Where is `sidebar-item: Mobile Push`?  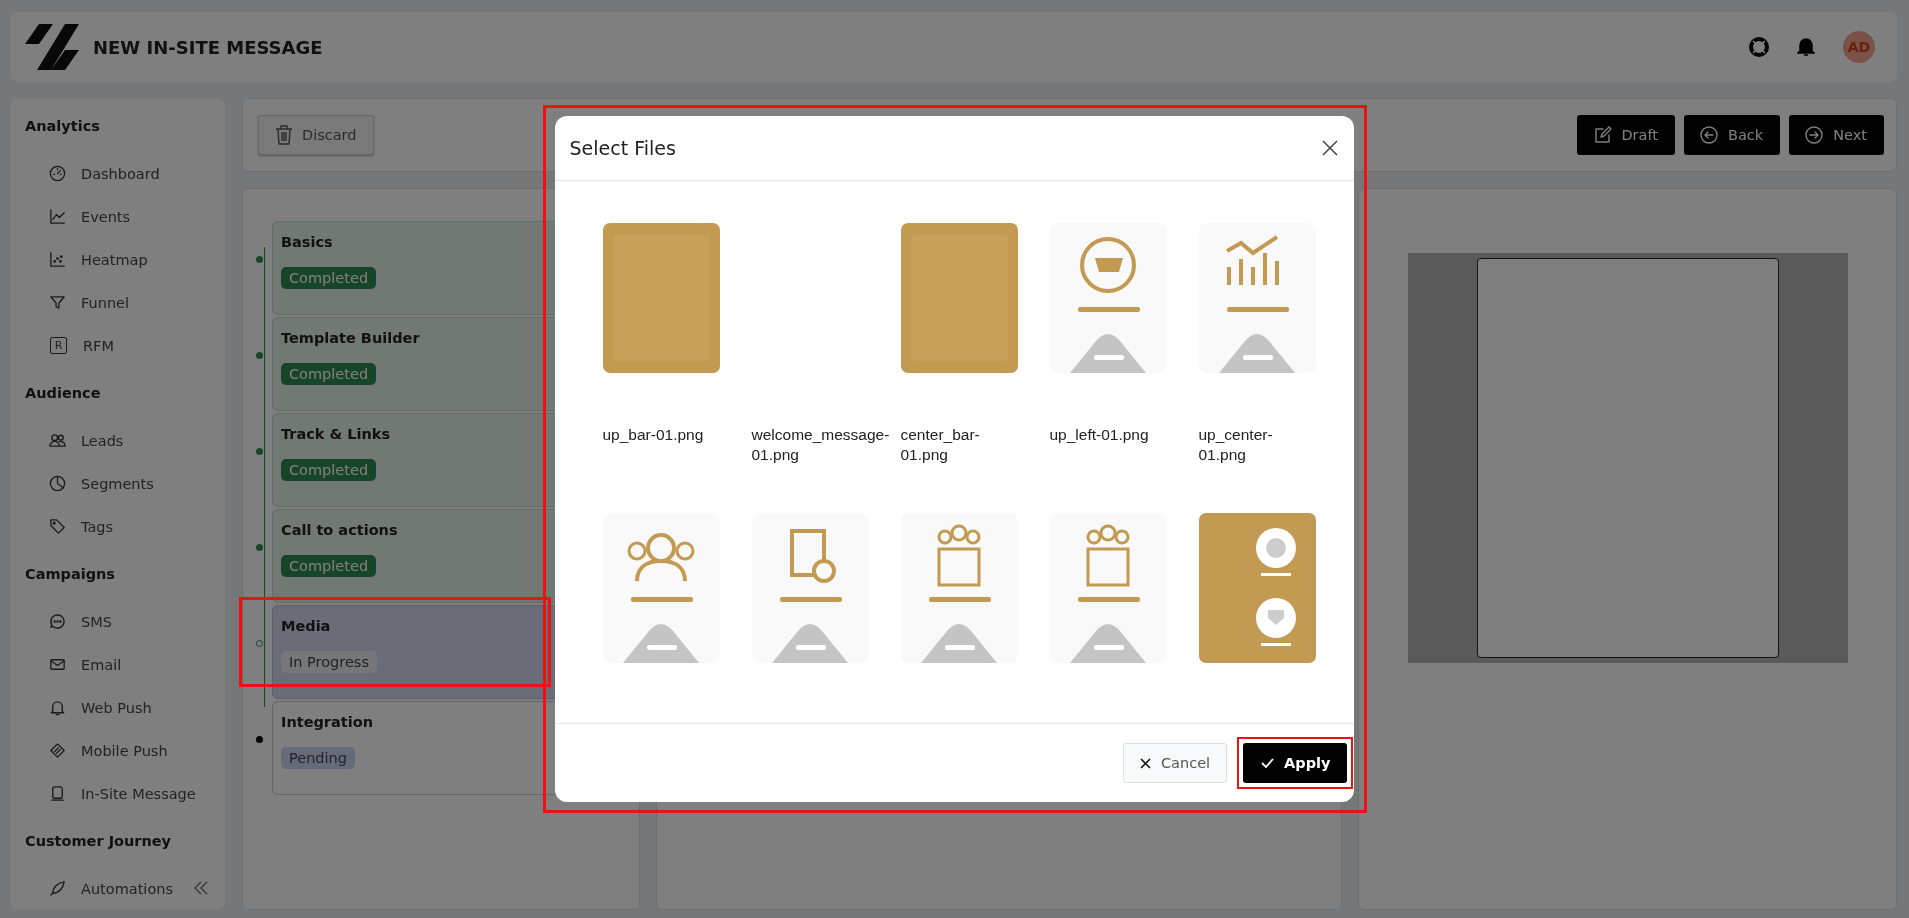 sidebar-item: Mobile Push is located at coordinates (136, 750).